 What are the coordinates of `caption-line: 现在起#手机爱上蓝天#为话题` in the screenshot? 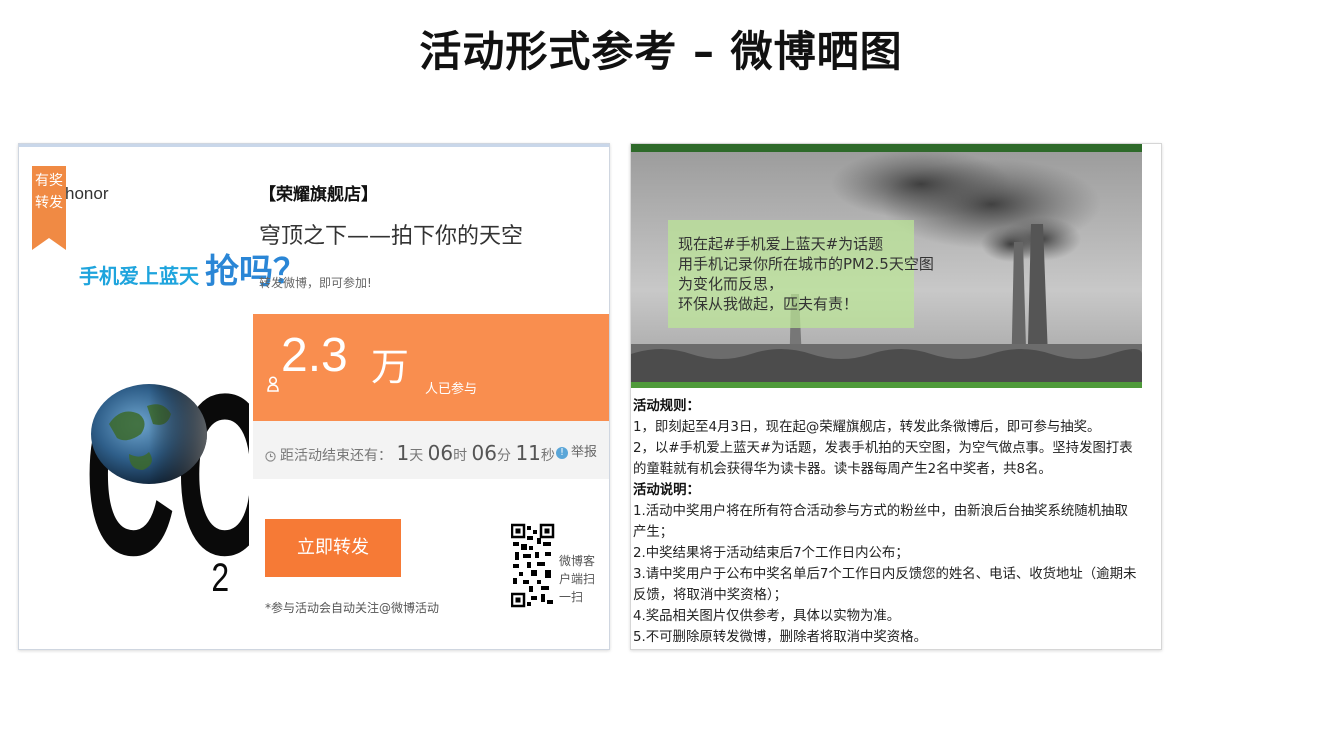 It's located at (781, 244).